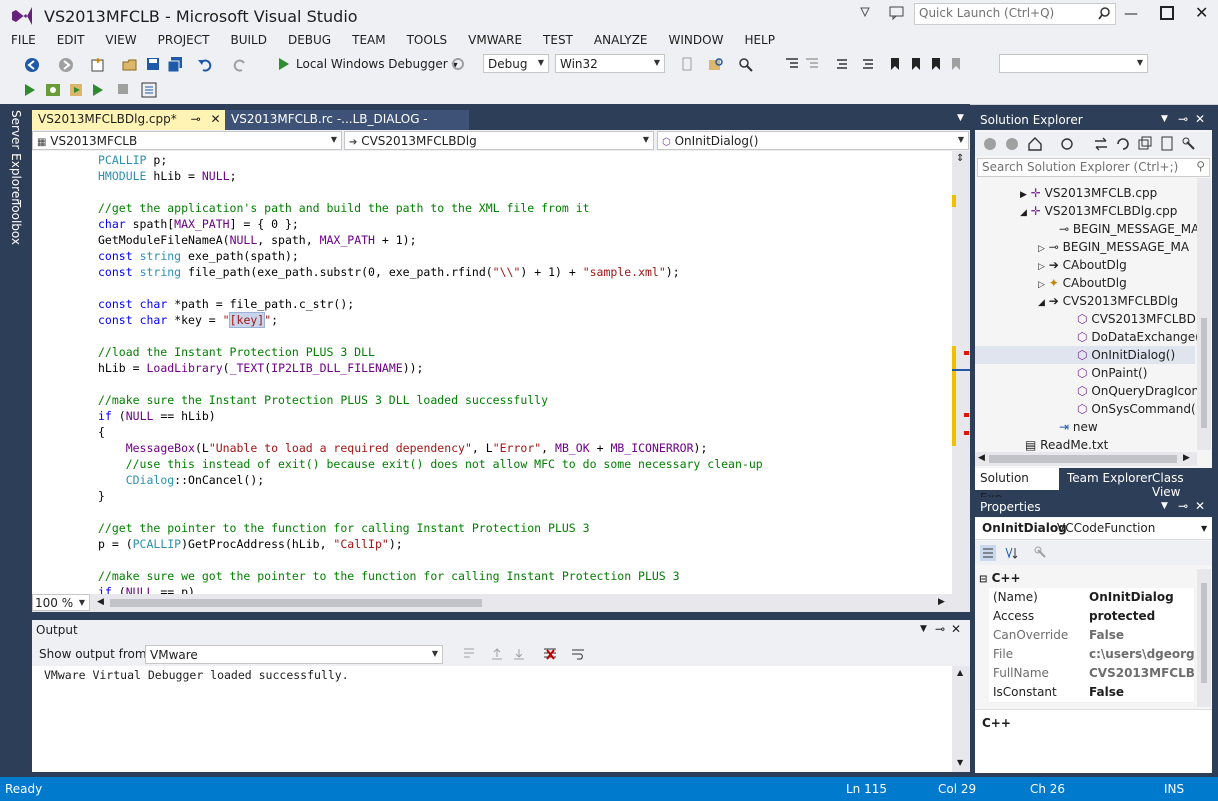 This screenshot has height=801, width=1218. I want to click on previous-message-icon, so click(497, 654).